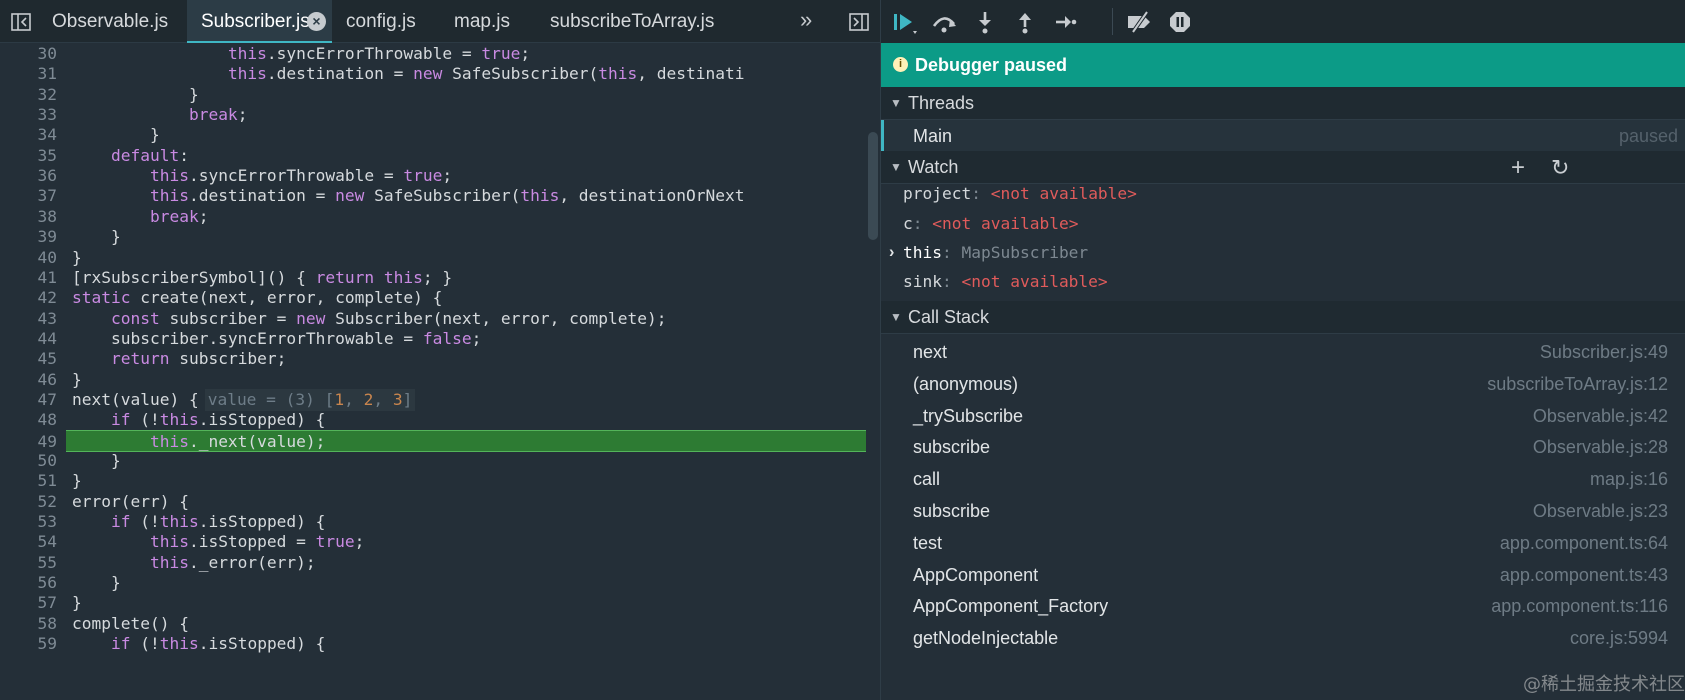  What do you see at coordinates (1283, 252) in the screenshot?
I see `watch-item-this: › this: MapSubscriber` at bounding box center [1283, 252].